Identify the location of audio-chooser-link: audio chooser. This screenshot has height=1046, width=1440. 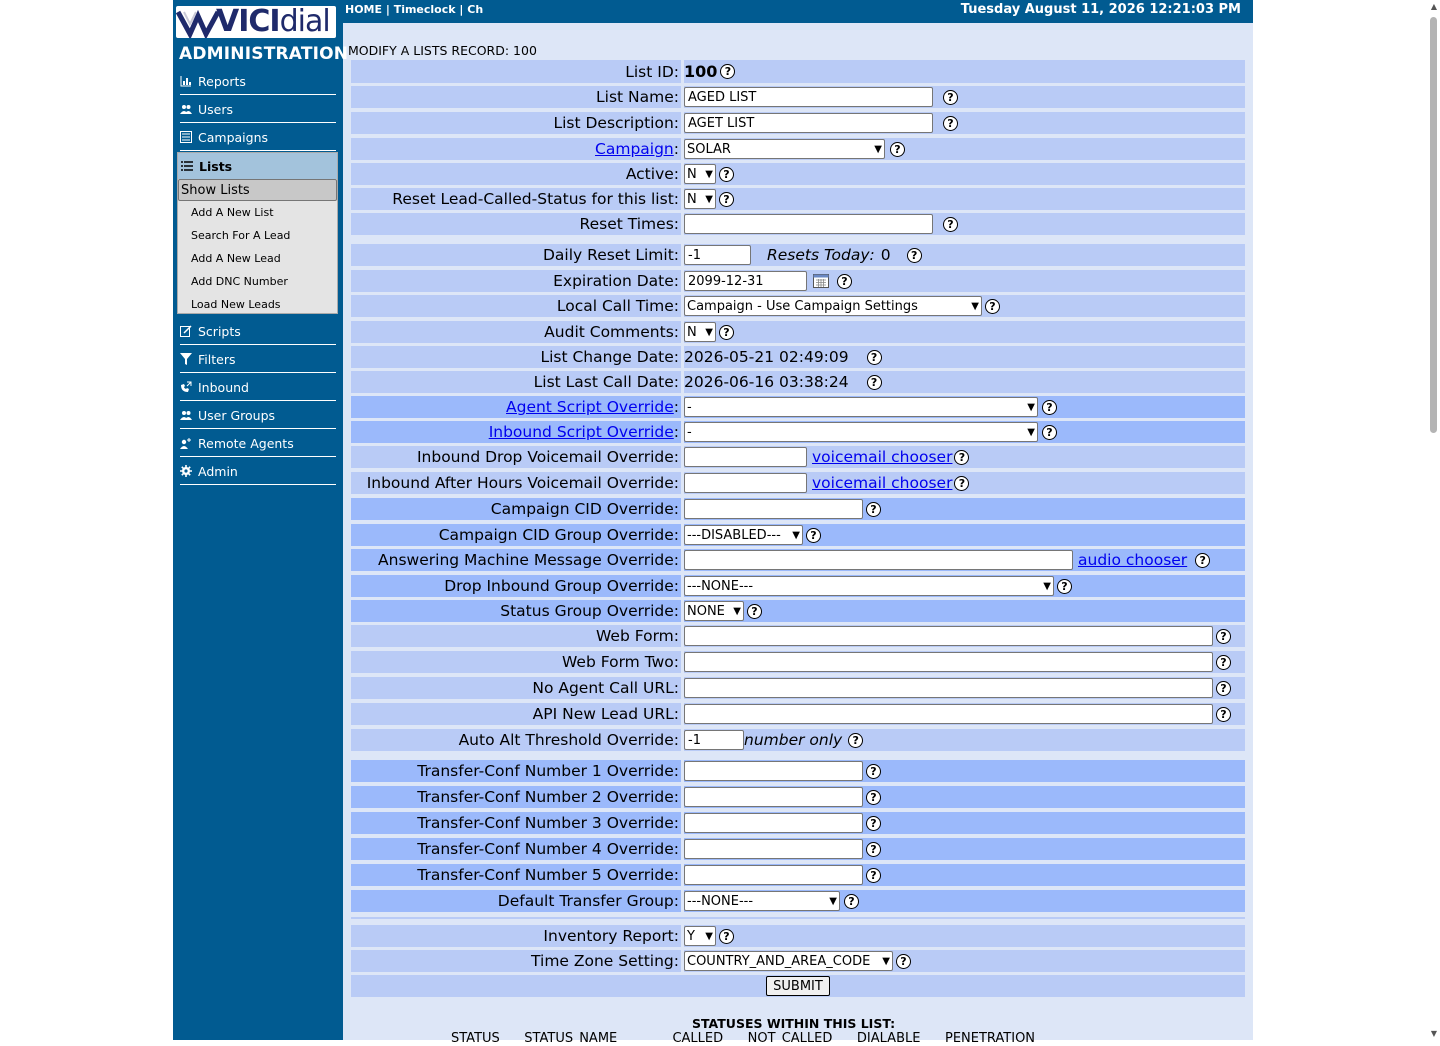
(1132, 560).